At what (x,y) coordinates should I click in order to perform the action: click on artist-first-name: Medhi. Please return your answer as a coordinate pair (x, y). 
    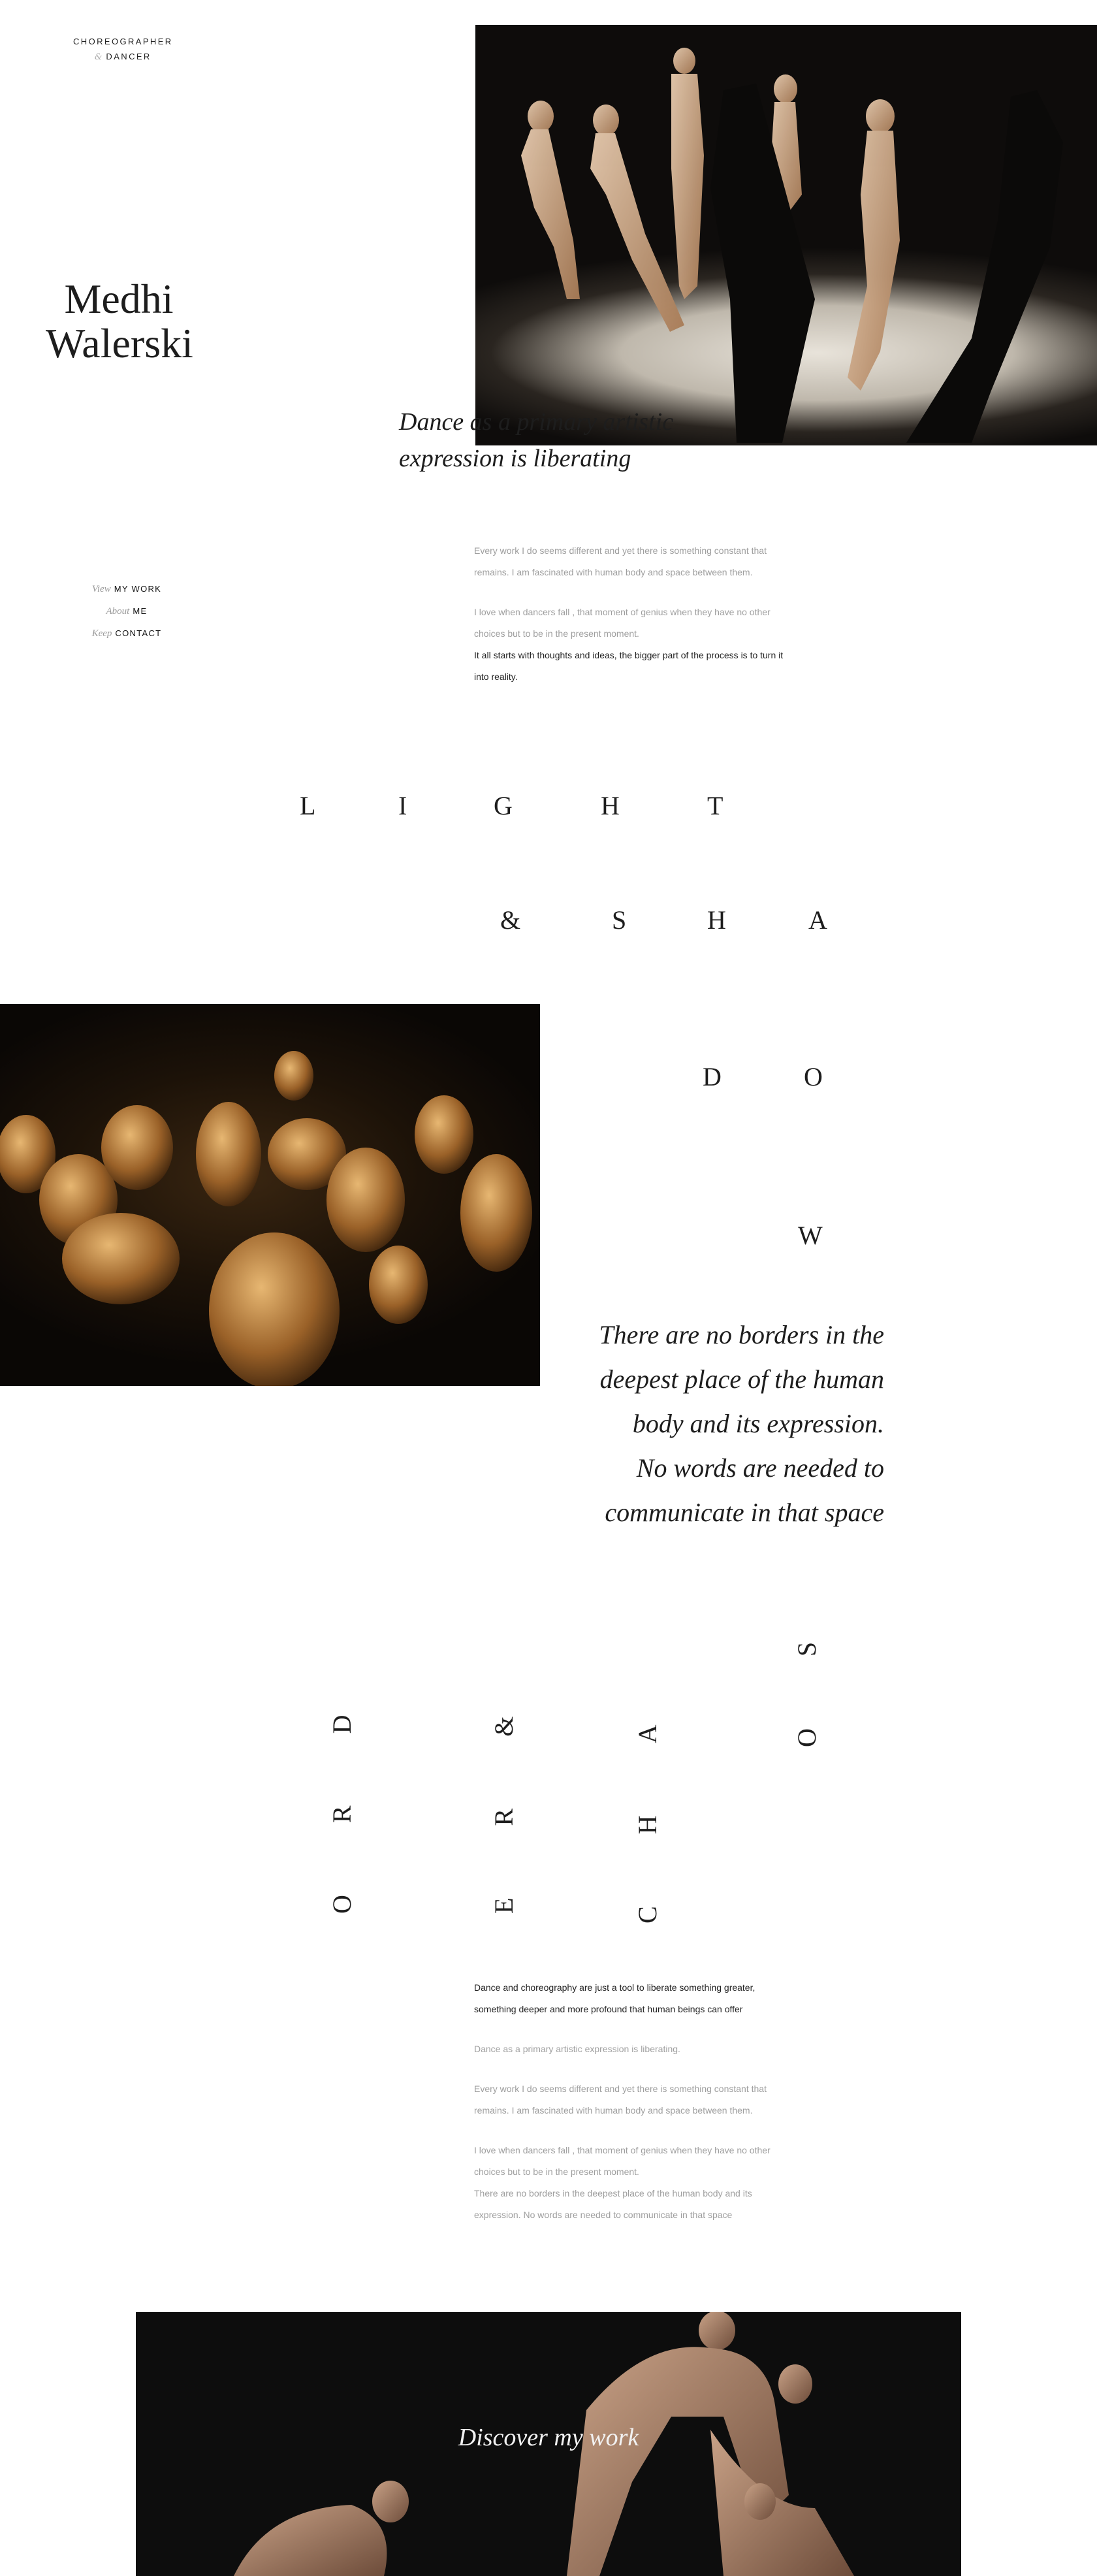
    Looking at the image, I should click on (119, 299).